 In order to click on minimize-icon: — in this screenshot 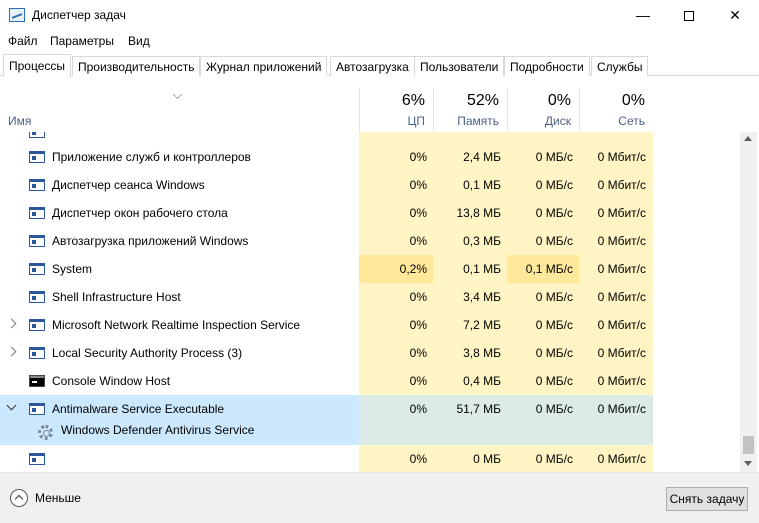, I will do `click(643, 15)`.